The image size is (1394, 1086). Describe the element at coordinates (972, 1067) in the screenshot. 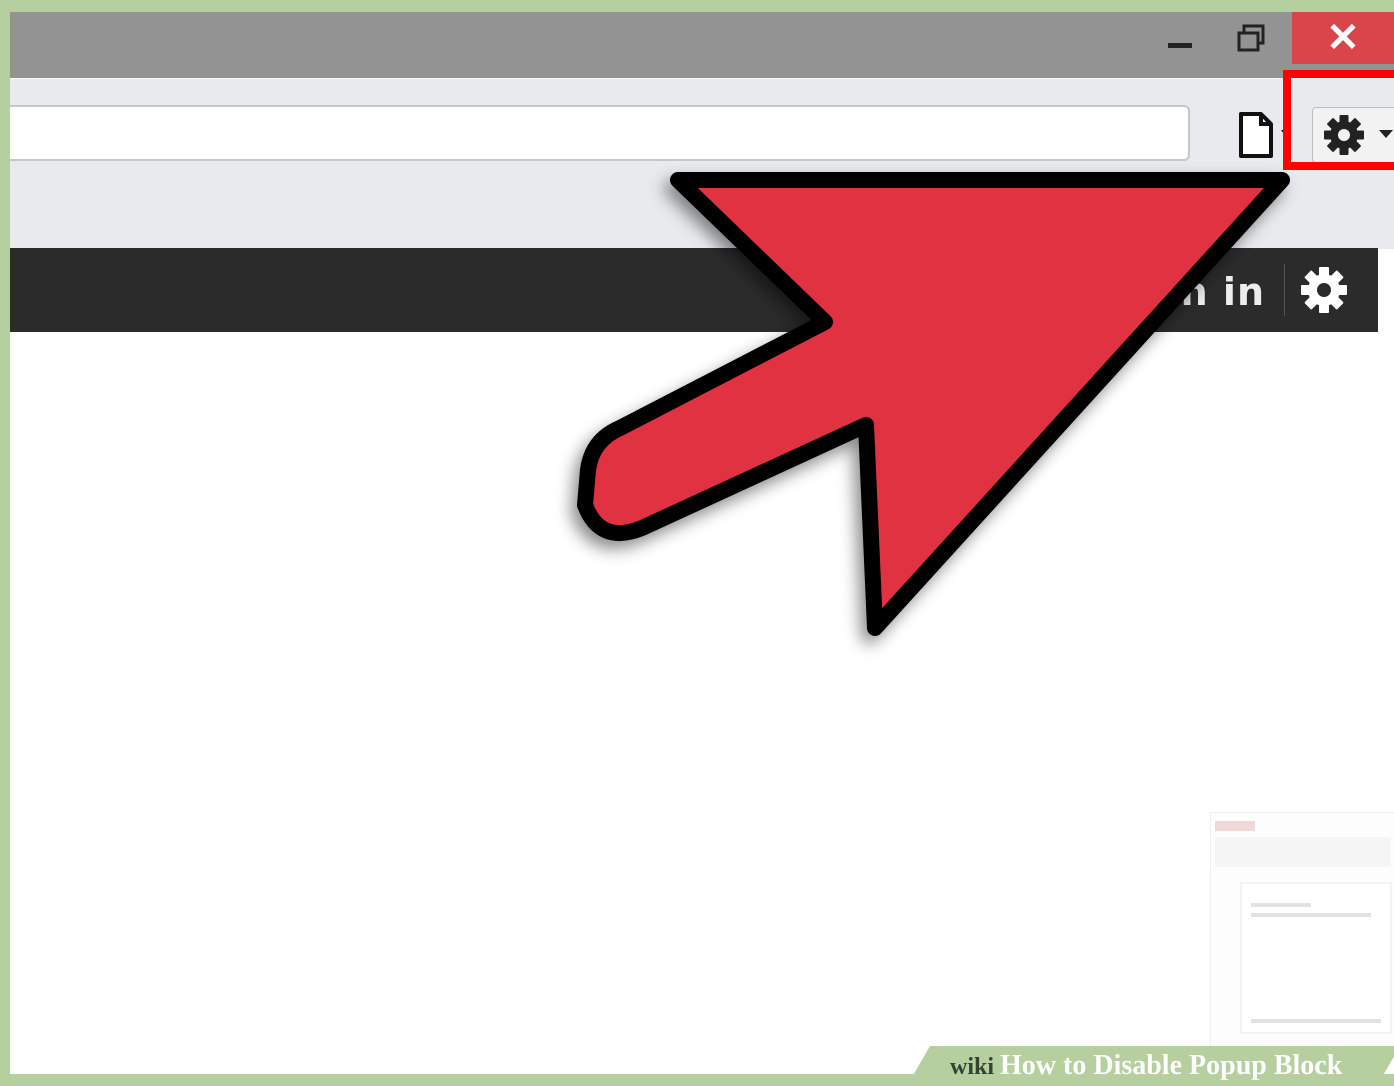

I see `watermark-wiki: wiki` at that location.